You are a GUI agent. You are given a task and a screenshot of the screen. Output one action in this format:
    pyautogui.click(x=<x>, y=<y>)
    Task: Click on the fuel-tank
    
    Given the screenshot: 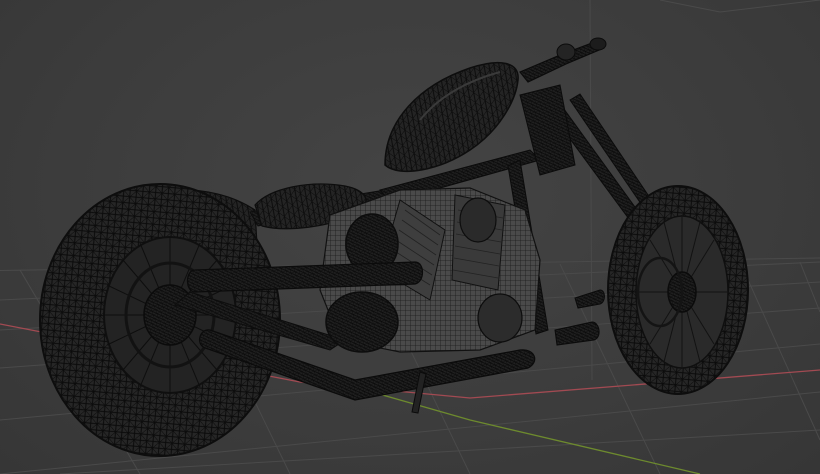 What is the action you would take?
    pyautogui.click(x=451, y=117)
    